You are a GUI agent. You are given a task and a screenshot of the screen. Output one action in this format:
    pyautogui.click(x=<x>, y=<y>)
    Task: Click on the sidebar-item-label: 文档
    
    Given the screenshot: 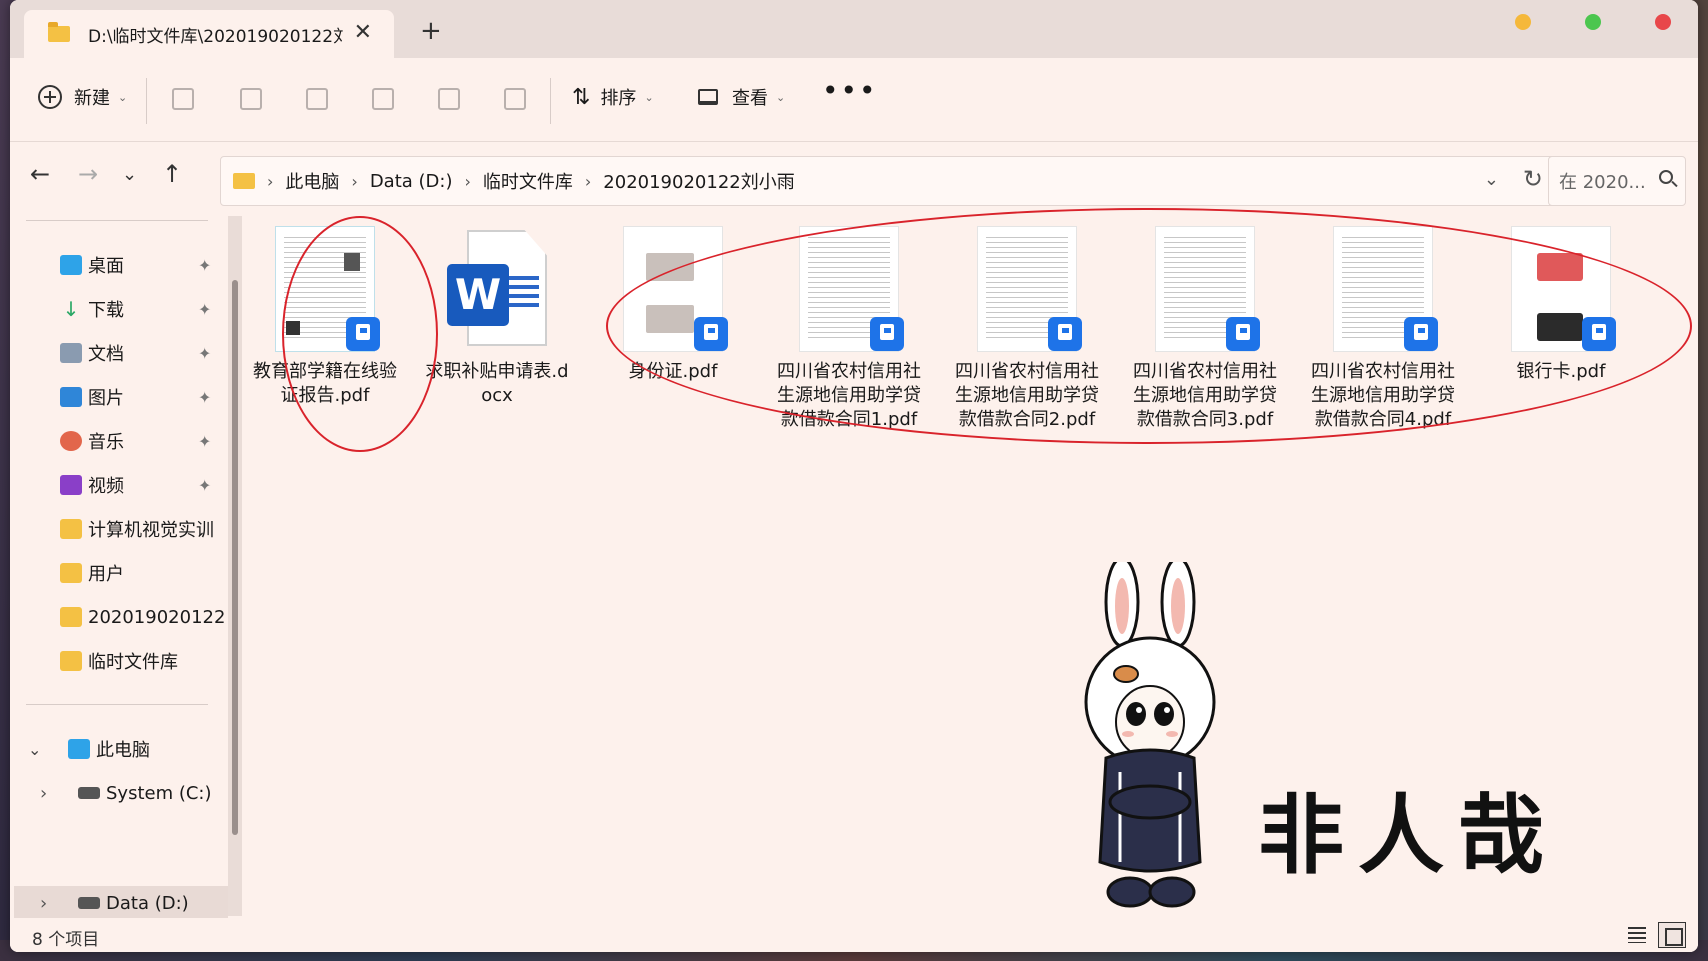 What is the action you would take?
    pyautogui.click(x=106, y=354)
    